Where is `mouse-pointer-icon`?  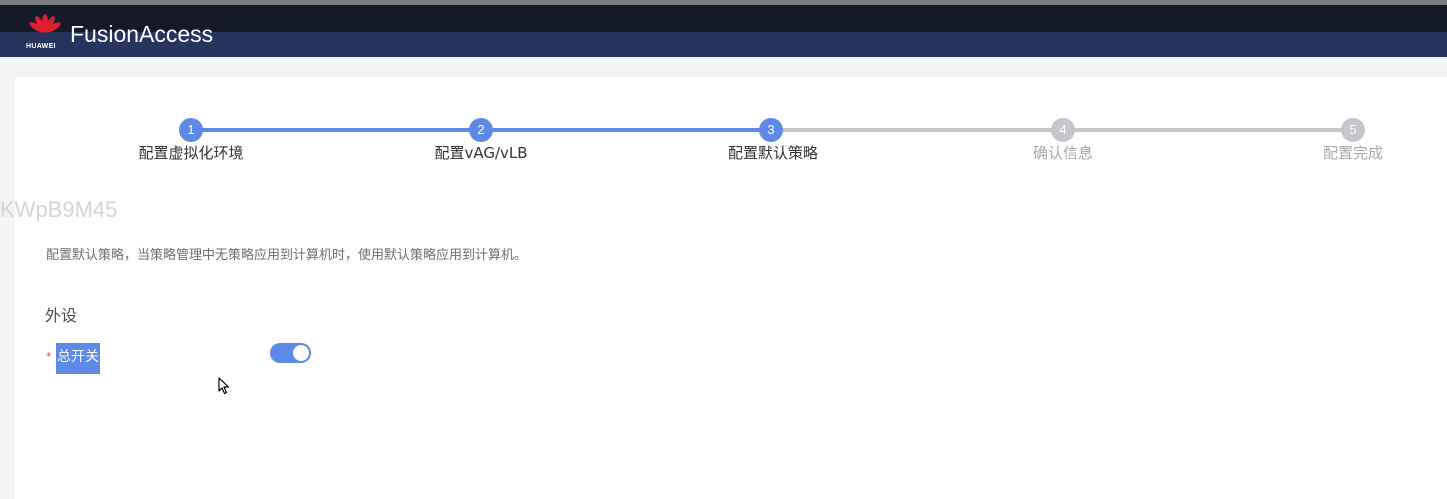
mouse-pointer-icon is located at coordinates (224, 386).